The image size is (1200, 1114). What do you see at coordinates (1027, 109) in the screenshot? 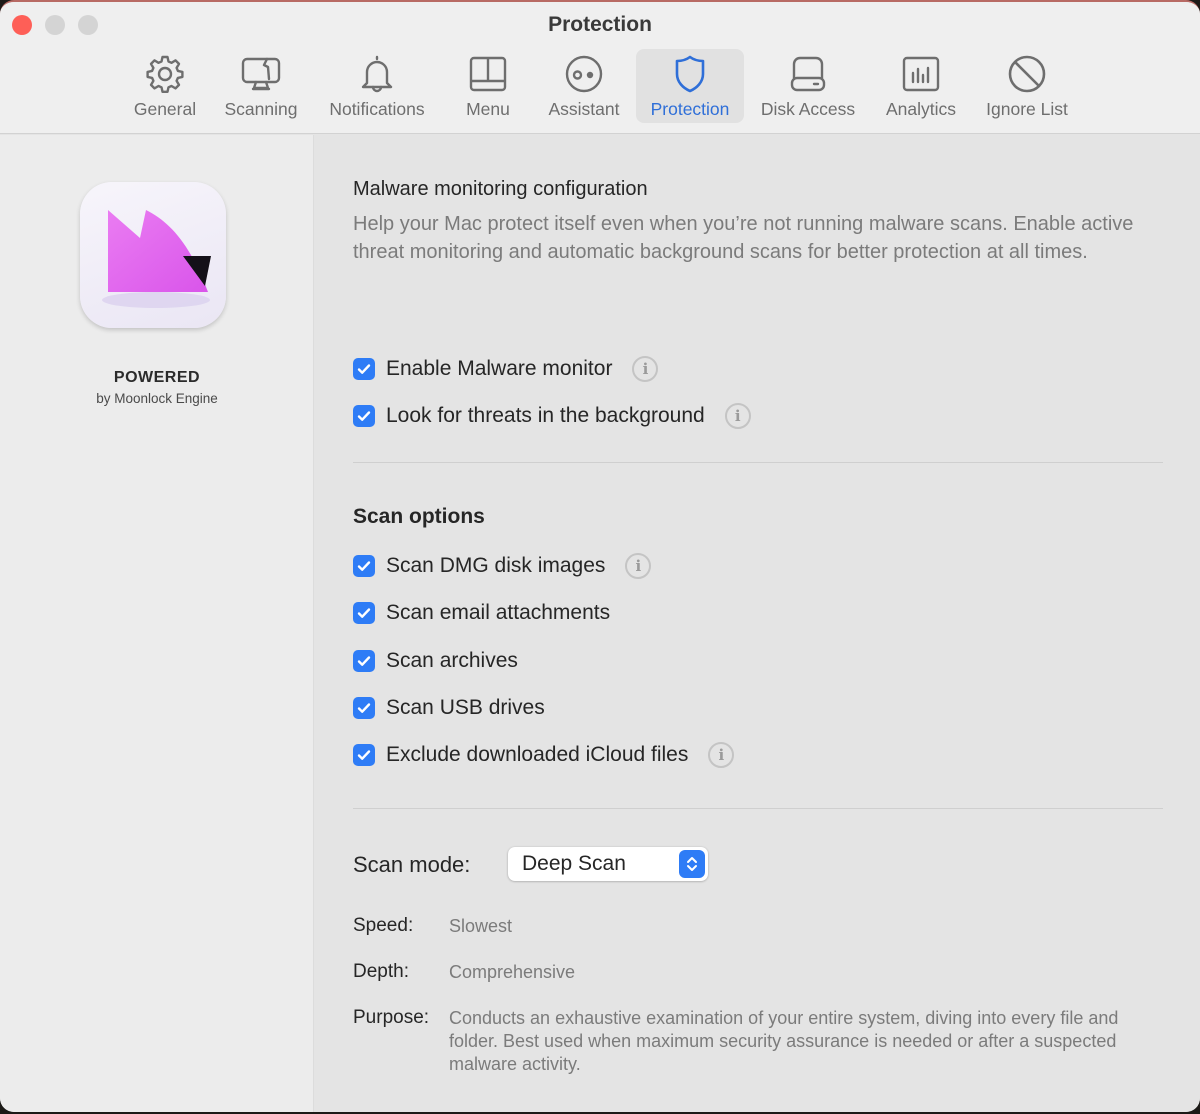
I see `tab-ignore-list-label: Ignore List` at bounding box center [1027, 109].